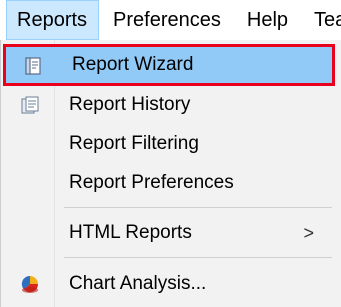  Describe the element at coordinates (308, 232) in the screenshot. I see `chevron-right-icon: >` at that location.